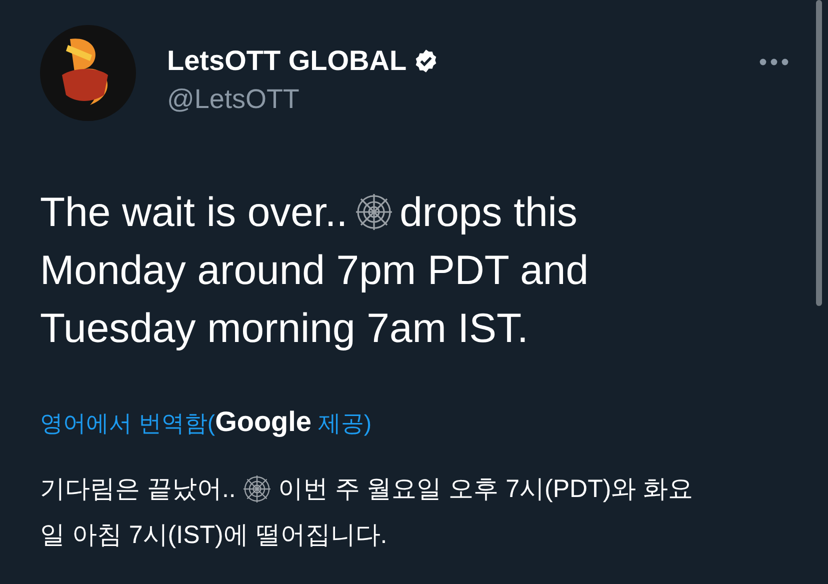 This screenshot has height=584, width=828. What do you see at coordinates (774, 62) in the screenshot?
I see `more-options-icon` at bounding box center [774, 62].